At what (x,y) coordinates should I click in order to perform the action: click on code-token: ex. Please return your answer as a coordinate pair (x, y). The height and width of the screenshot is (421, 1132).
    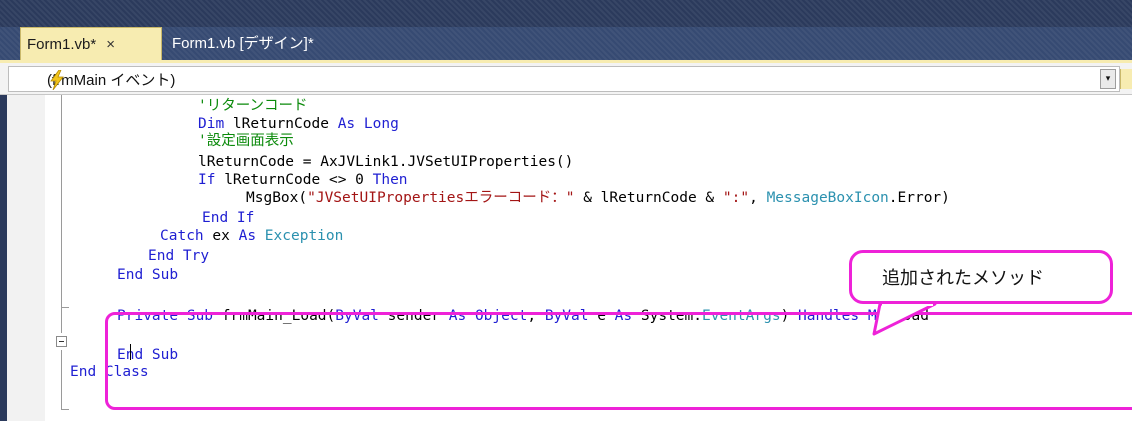
    Looking at the image, I should click on (225, 236).